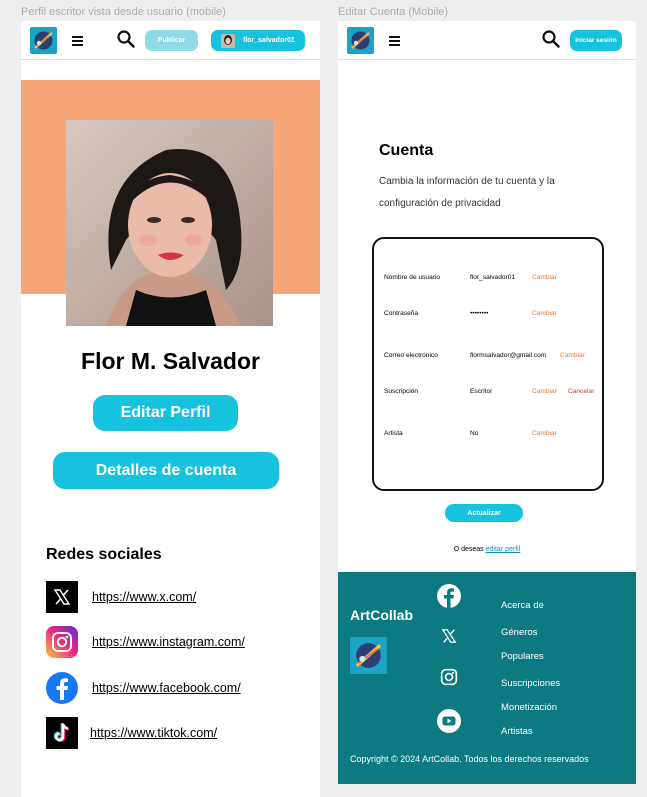  Describe the element at coordinates (522, 605) in the screenshot. I see `footer-link-about: Acerca de` at that location.